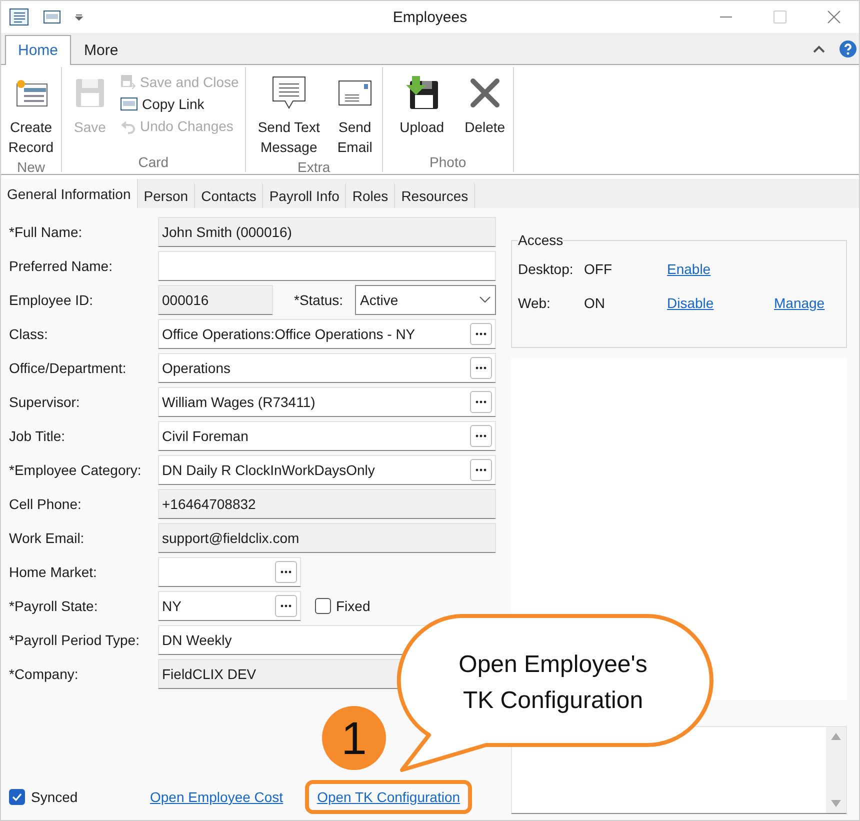 This screenshot has width=860, height=821. What do you see at coordinates (546, 269) in the screenshot?
I see `access-label: Desktop:` at bounding box center [546, 269].